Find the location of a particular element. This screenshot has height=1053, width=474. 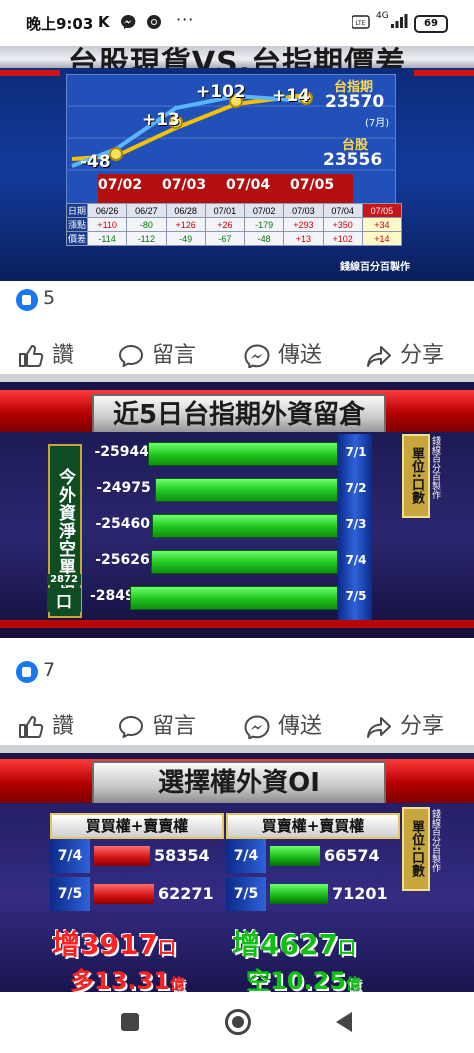

right-amount-value: 10.25 is located at coordinates (308, 979).